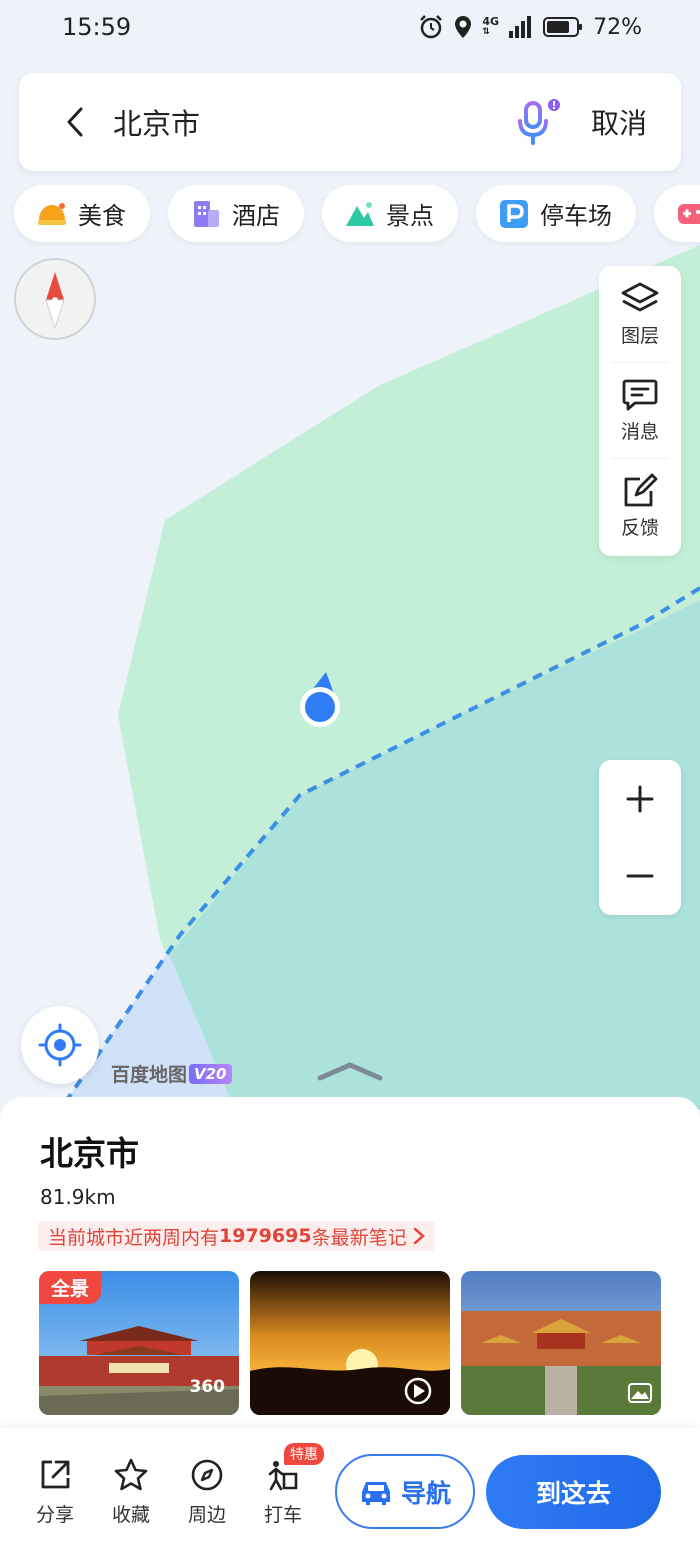  What do you see at coordinates (689, 213) in the screenshot?
I see `game-icon` at bounding box center [689, 213].